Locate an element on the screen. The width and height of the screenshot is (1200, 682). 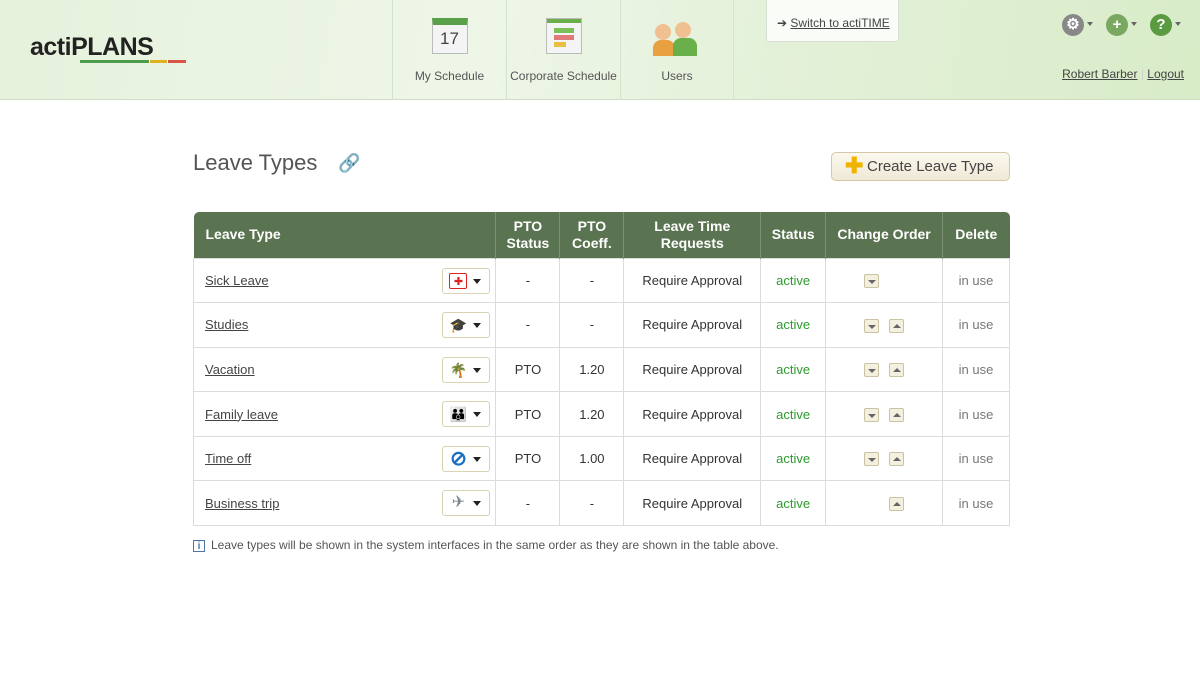
users-icon is located at coordinates (677, 38).